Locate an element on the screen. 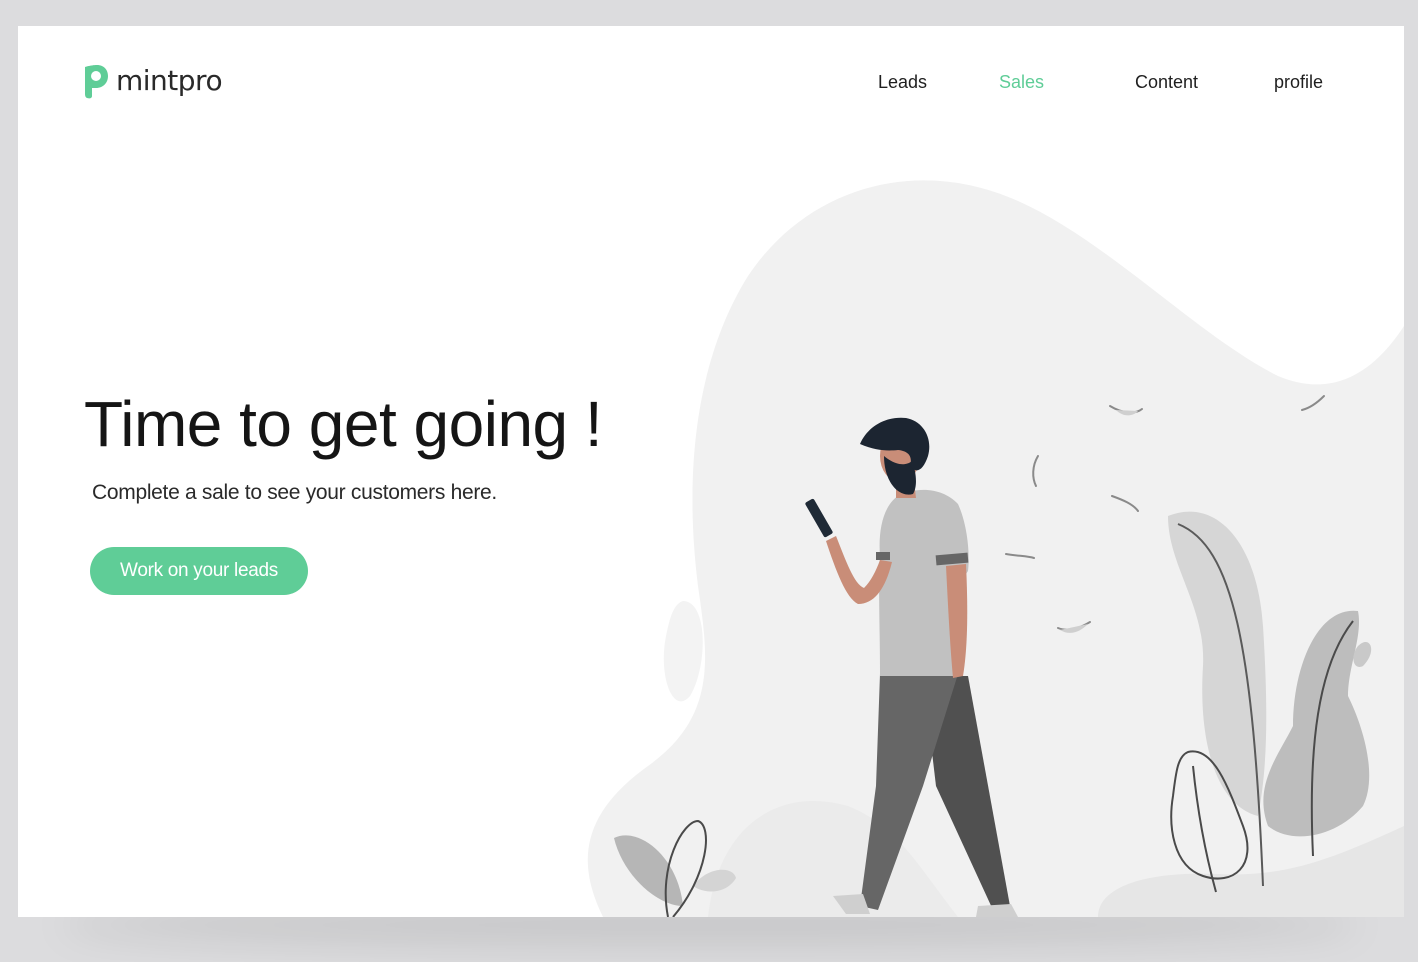  nav-item-sales: Sales is located at coordinates (1021, 82).